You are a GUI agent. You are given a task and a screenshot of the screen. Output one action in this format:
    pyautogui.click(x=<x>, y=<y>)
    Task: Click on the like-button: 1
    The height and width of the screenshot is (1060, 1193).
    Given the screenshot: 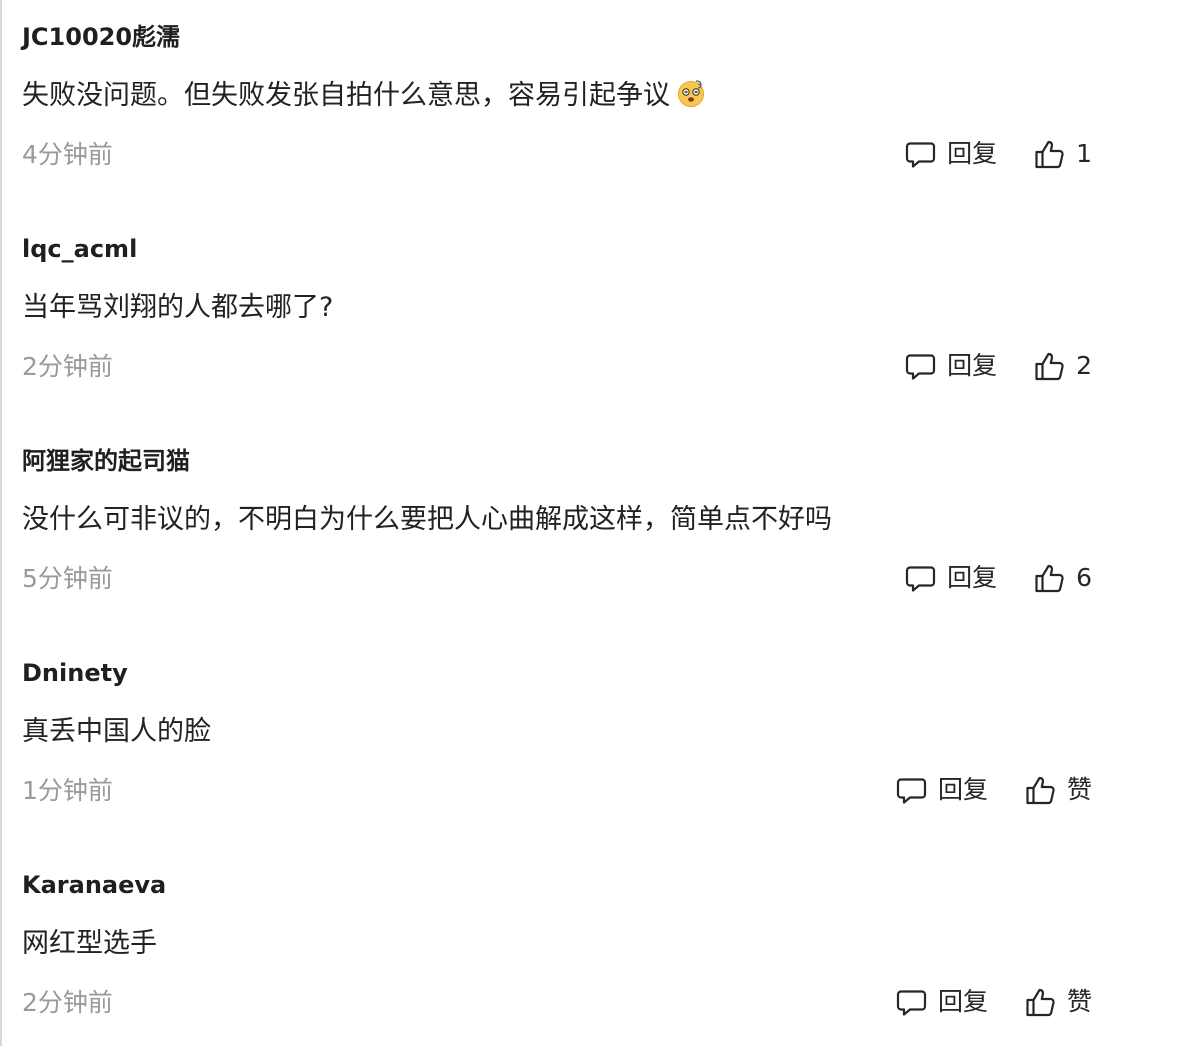 What is the action you would take?
    pyautogui.click(x=1062, y=154)
    